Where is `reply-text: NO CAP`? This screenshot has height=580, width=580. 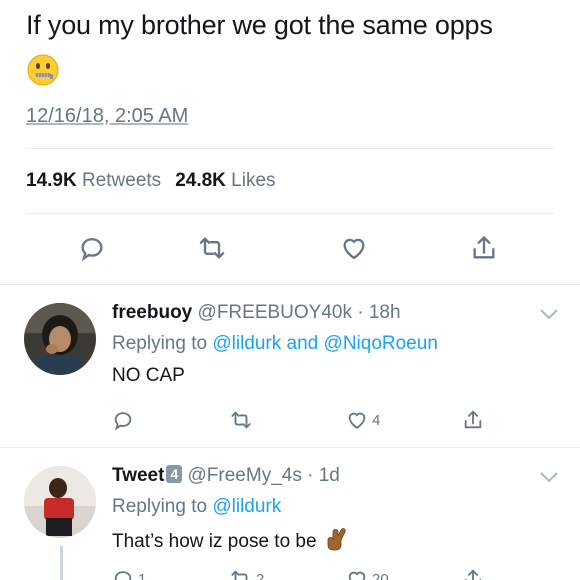 reply-text: NO CAP is located at coordinates (148, 375).